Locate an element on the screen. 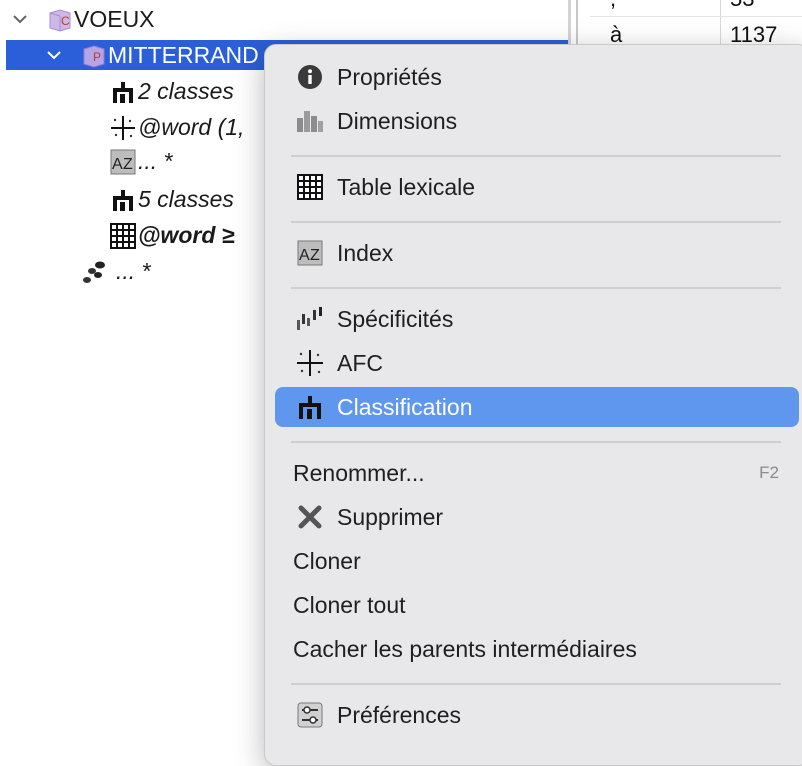  menu-item-dimensions: Dimensions is located at coordinates (537, 121).